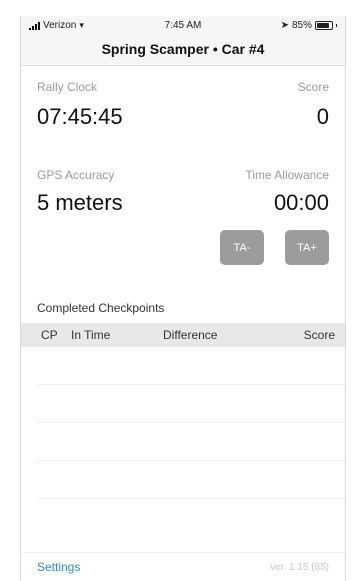 The width and height of the screenshot is (357, 581). Describe the element at coordinates (183, 247) in the screenshot. I see `ta-button-row: TA- TA+` at that location.